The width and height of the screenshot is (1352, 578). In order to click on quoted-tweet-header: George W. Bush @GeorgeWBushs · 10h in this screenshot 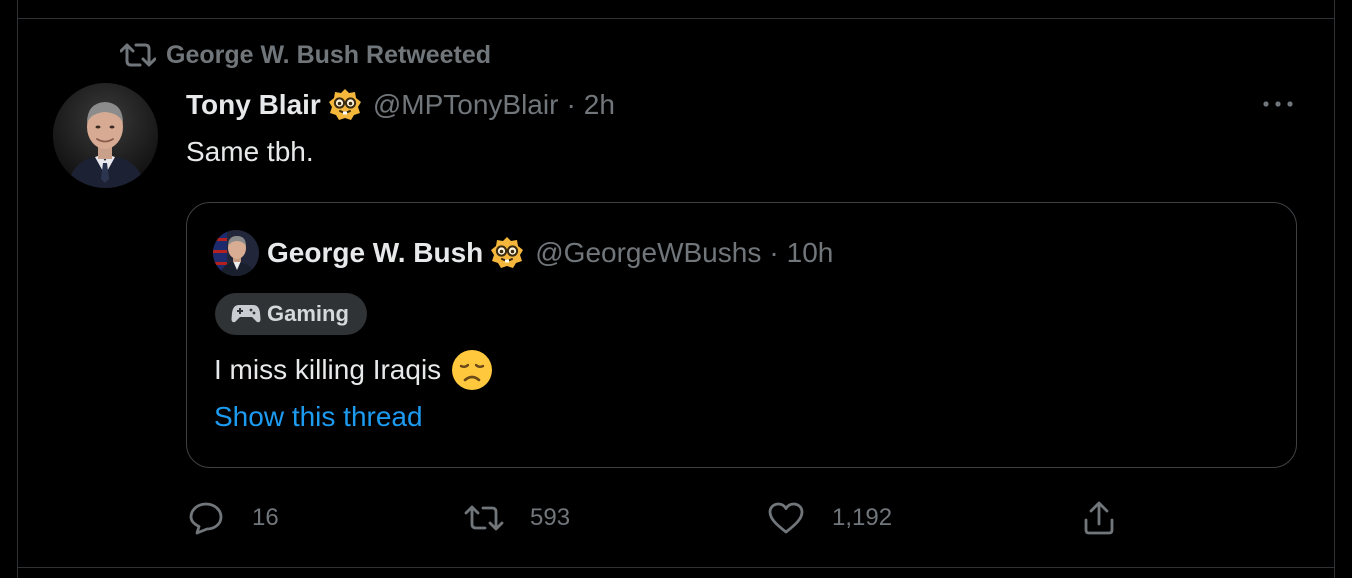, I will do `click(523, 253)`.